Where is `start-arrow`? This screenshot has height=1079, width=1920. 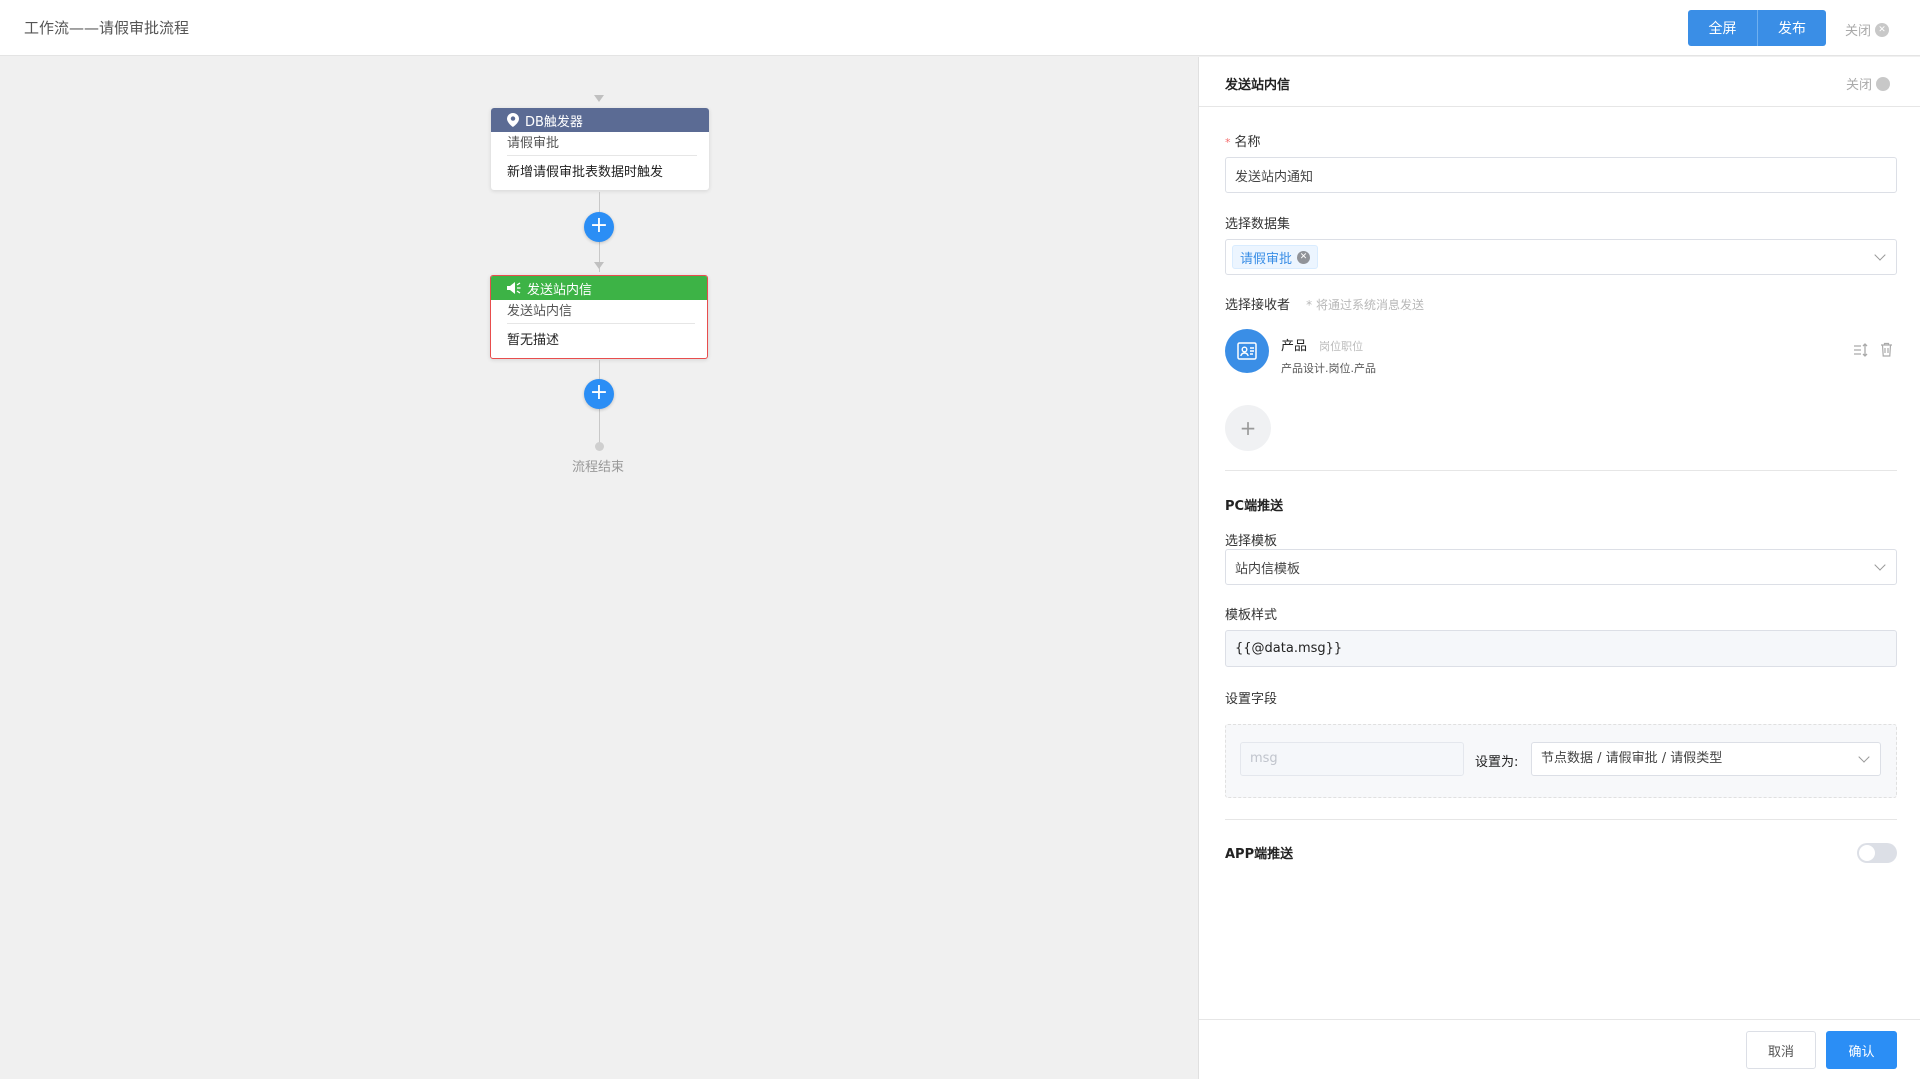 start-arrow is located at coordinates (599, 98).